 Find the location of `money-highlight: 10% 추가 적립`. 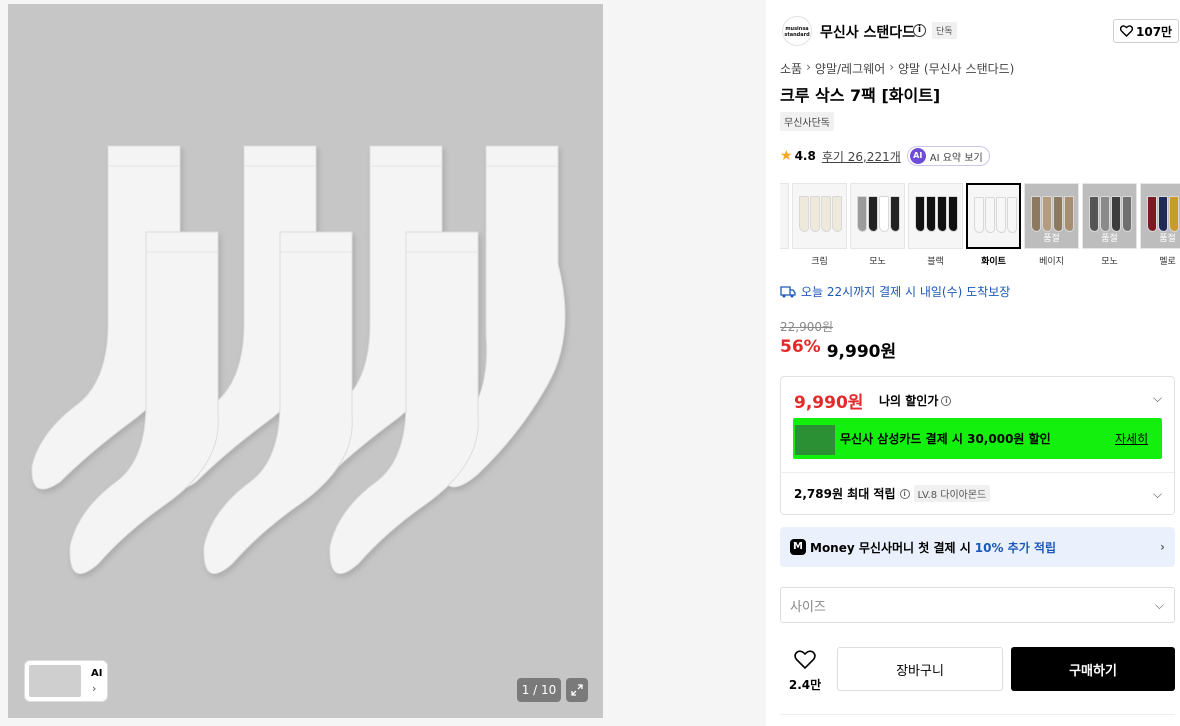

money-highlight: 10% 추가 적립 is located at coordinates (1015, 547).